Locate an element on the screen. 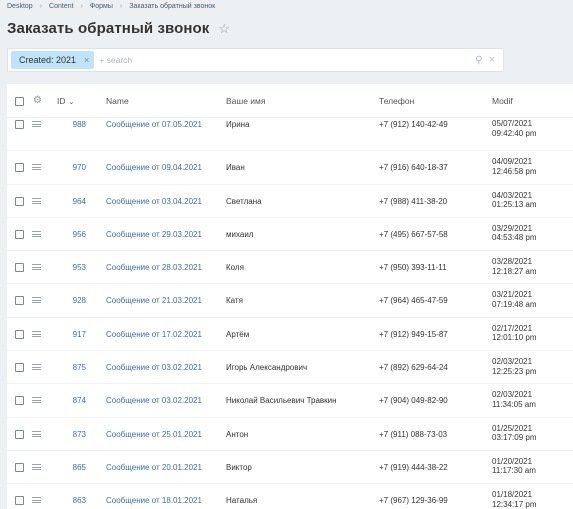 This screenshot has width=573, height=509. row-modified-time: 11:34:05 am is located at coordinates (514, 404).